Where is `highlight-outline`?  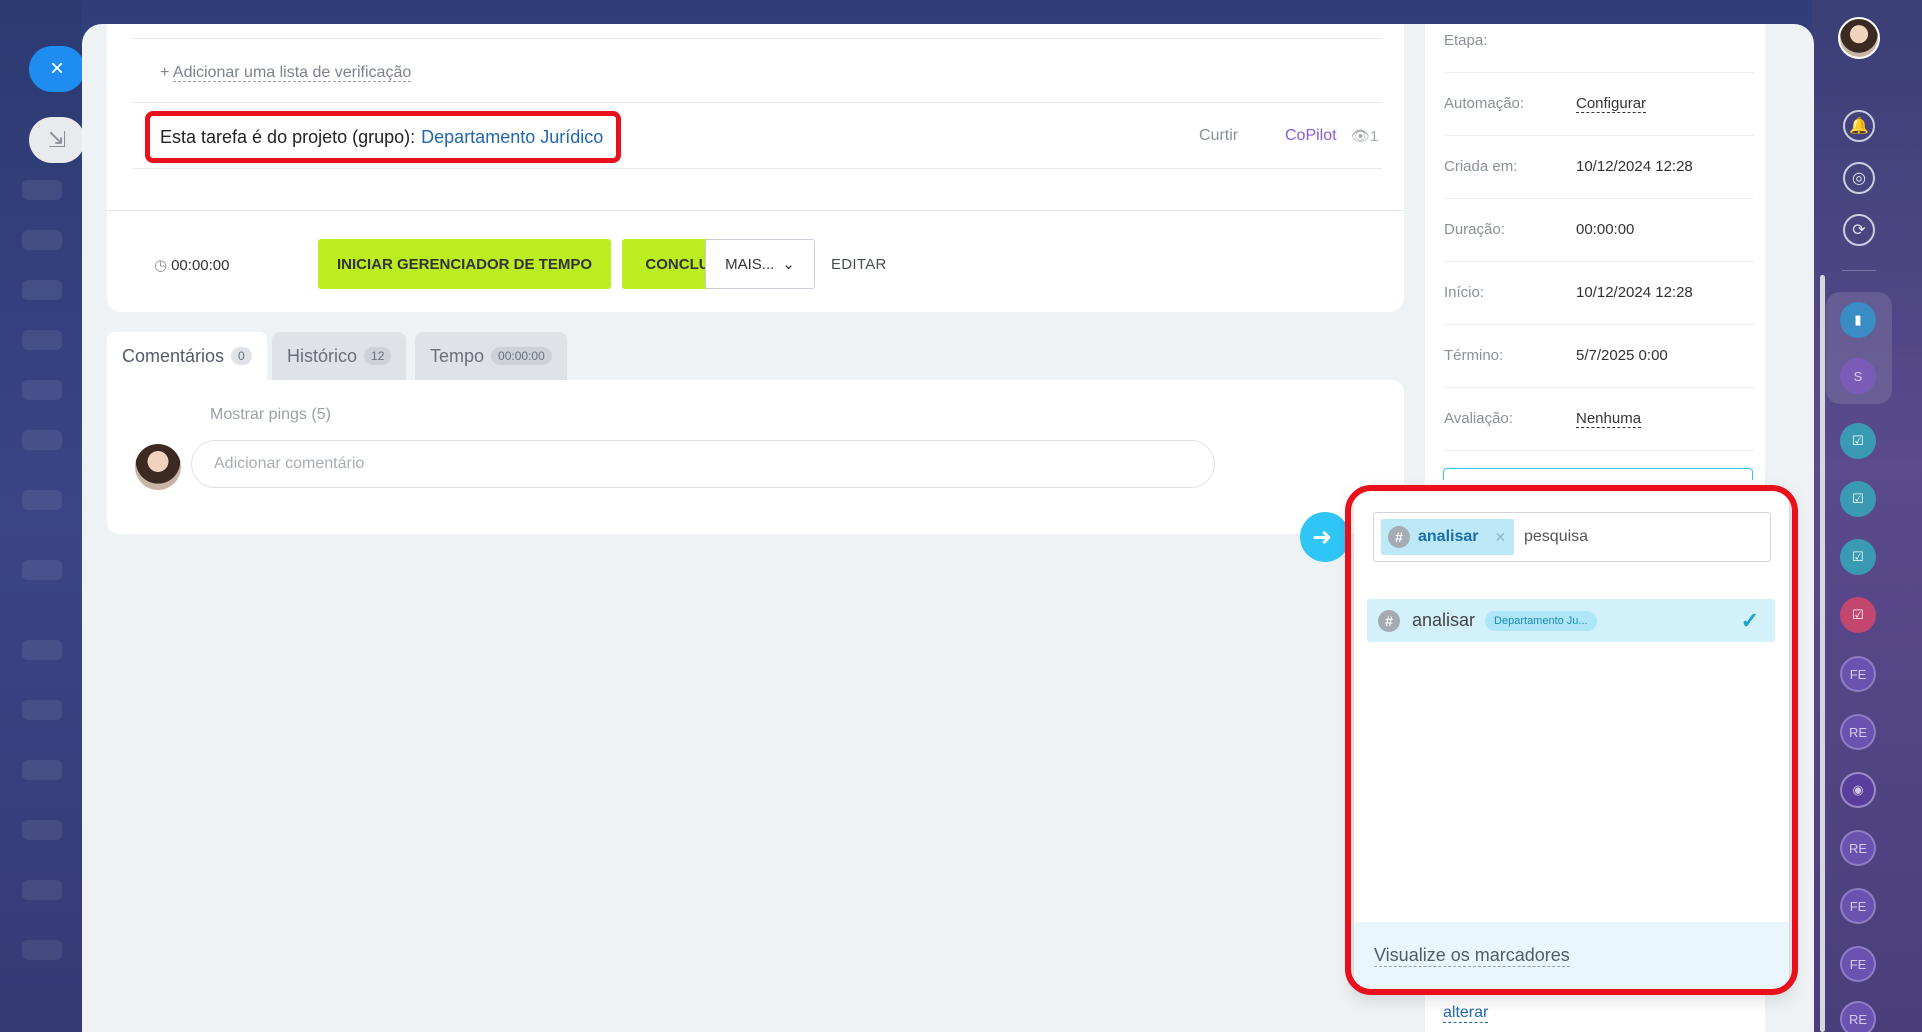
highlight-outline is located at coordinates (1571, 740).